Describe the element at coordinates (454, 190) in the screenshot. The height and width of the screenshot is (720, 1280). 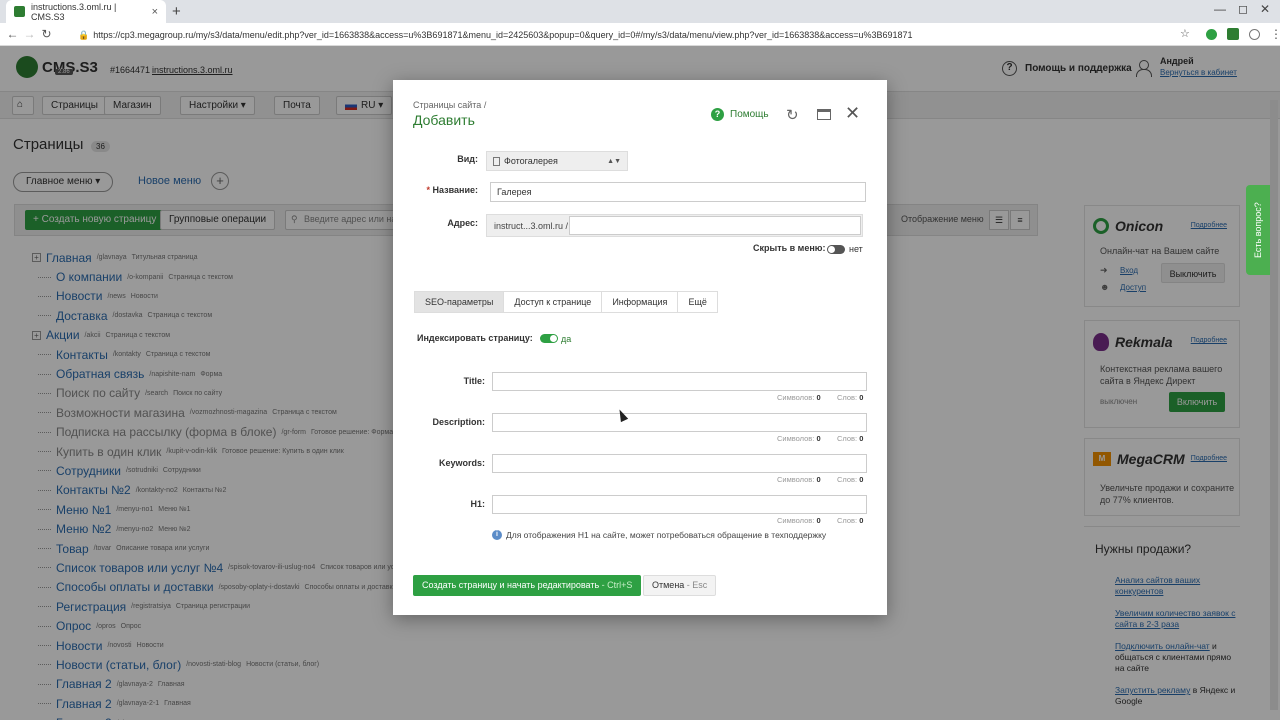
I see `name-label-text: Название:` at that location.